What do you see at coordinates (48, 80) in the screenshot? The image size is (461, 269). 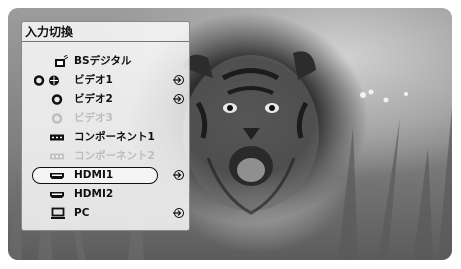 I see `video1-icon` at bounding box center [48, 80].